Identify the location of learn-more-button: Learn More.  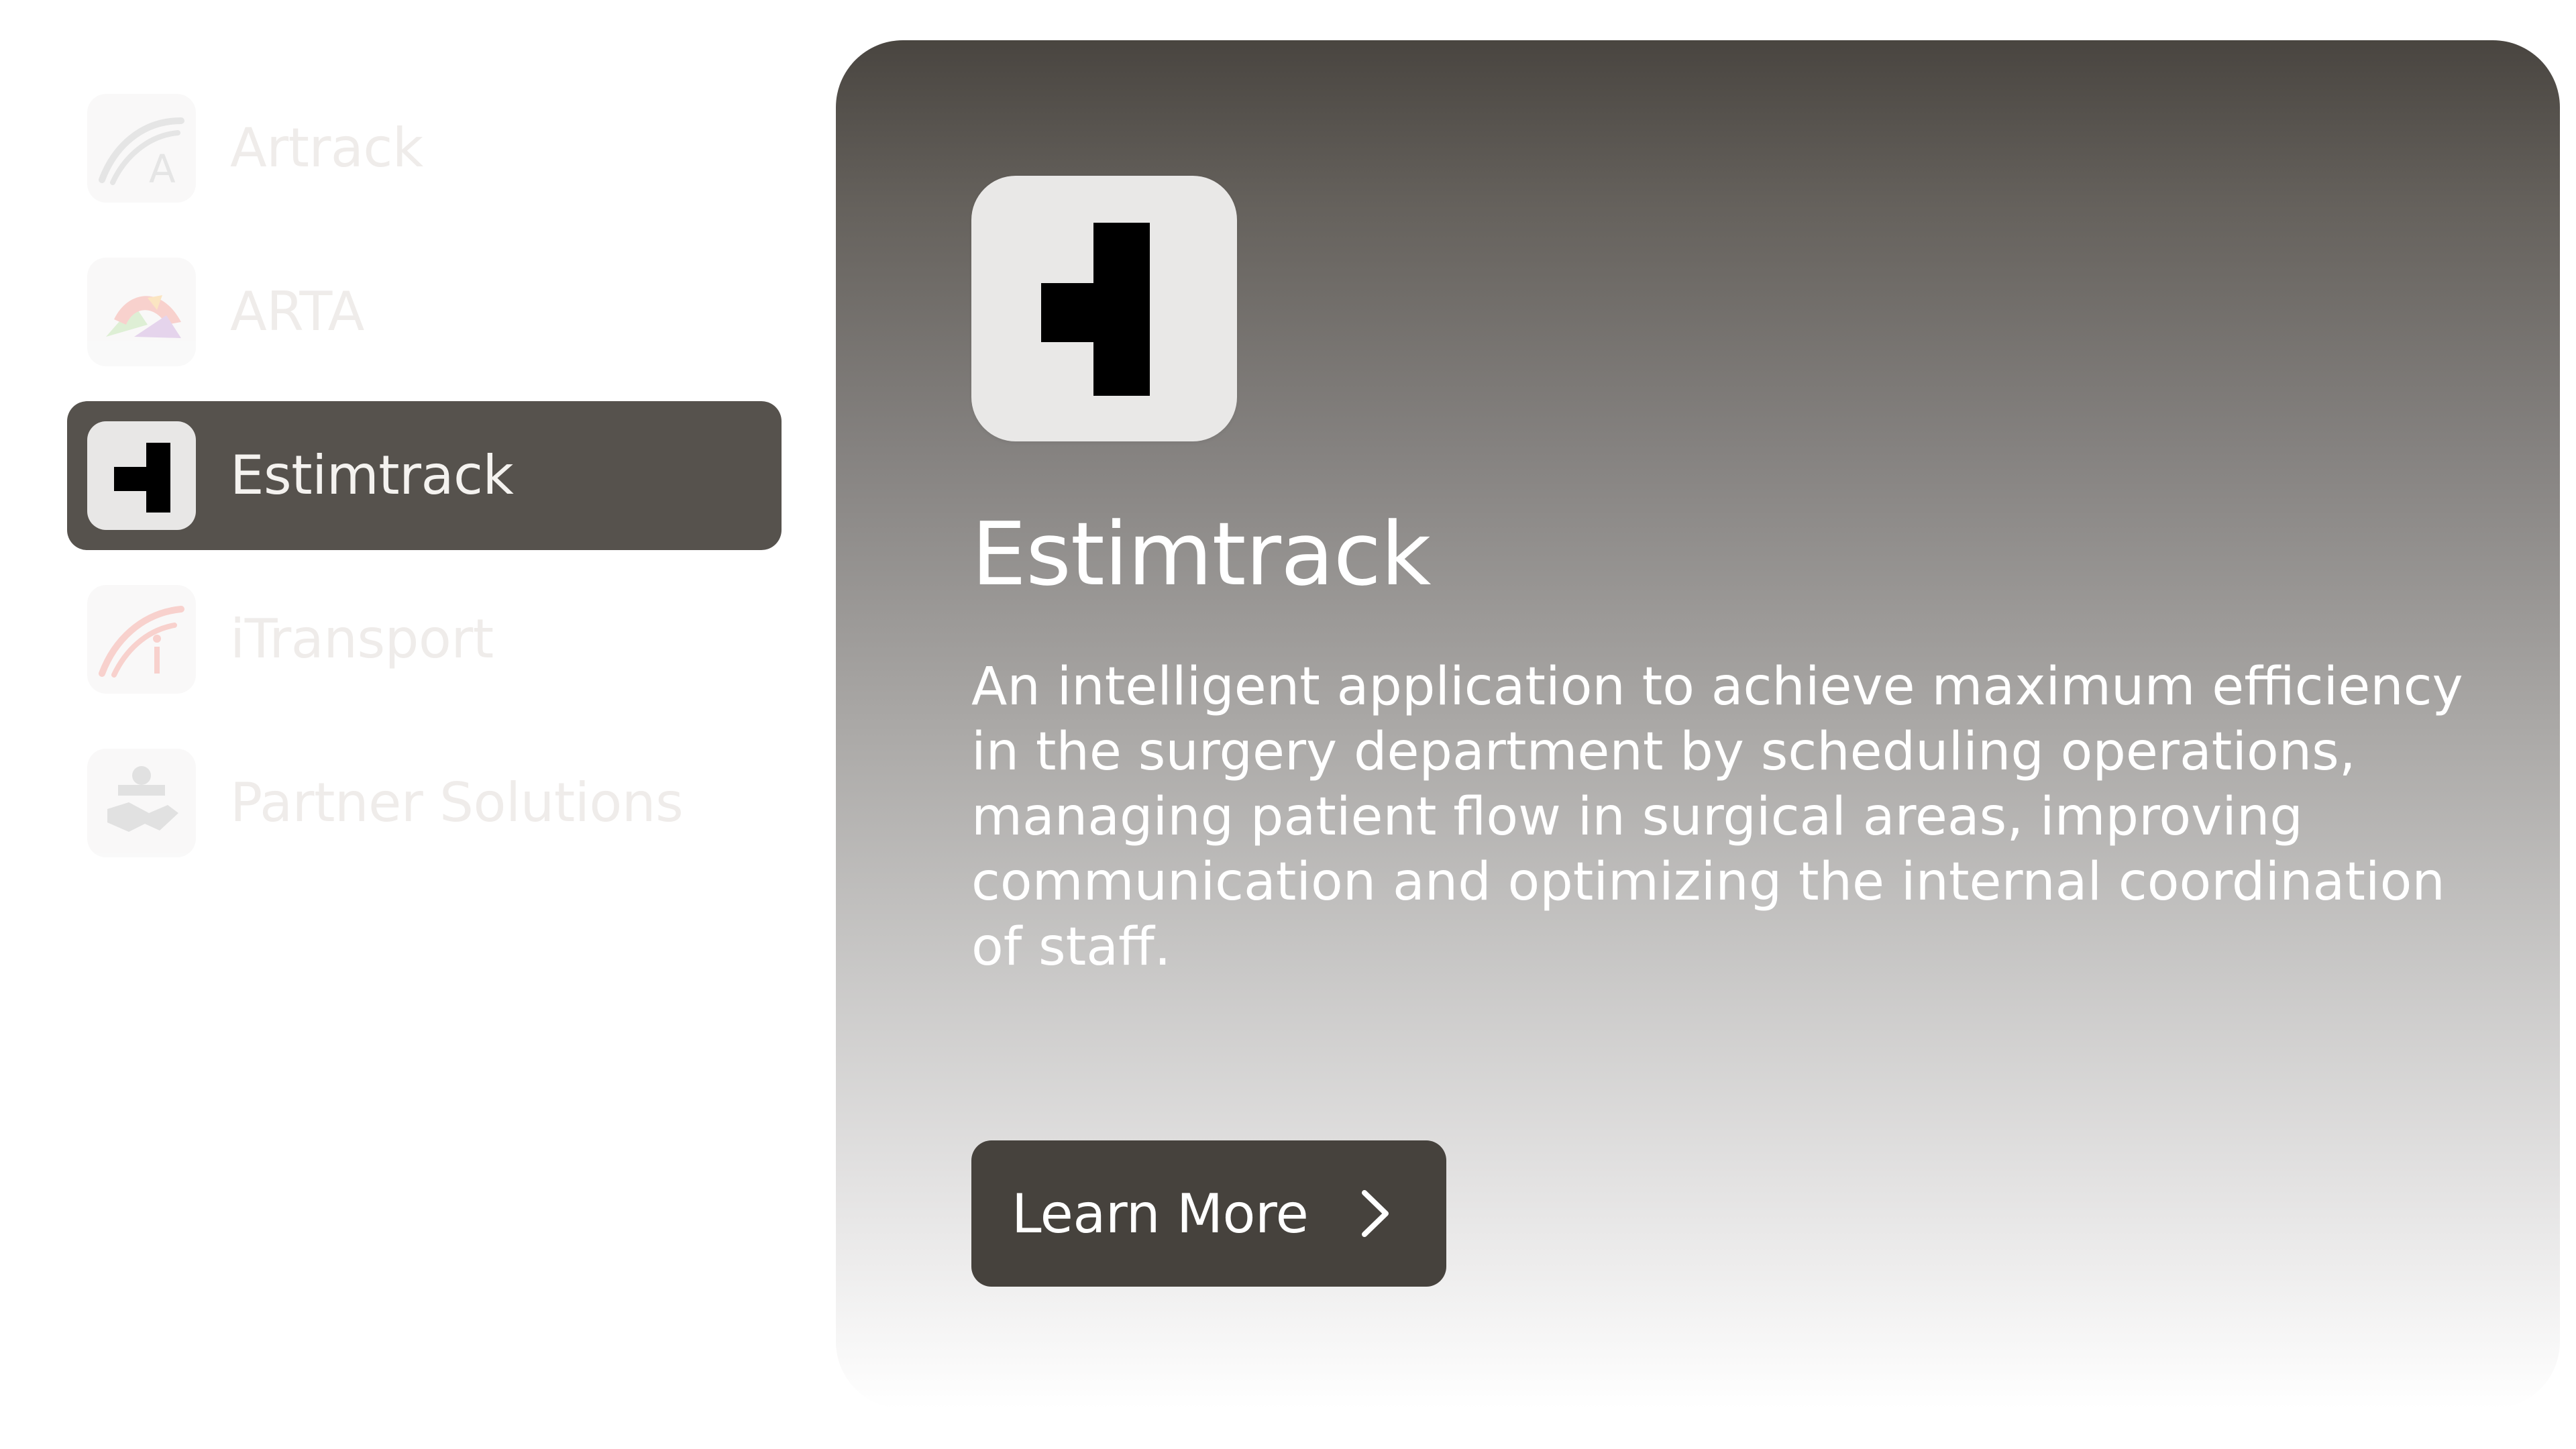
(1208, 1213).